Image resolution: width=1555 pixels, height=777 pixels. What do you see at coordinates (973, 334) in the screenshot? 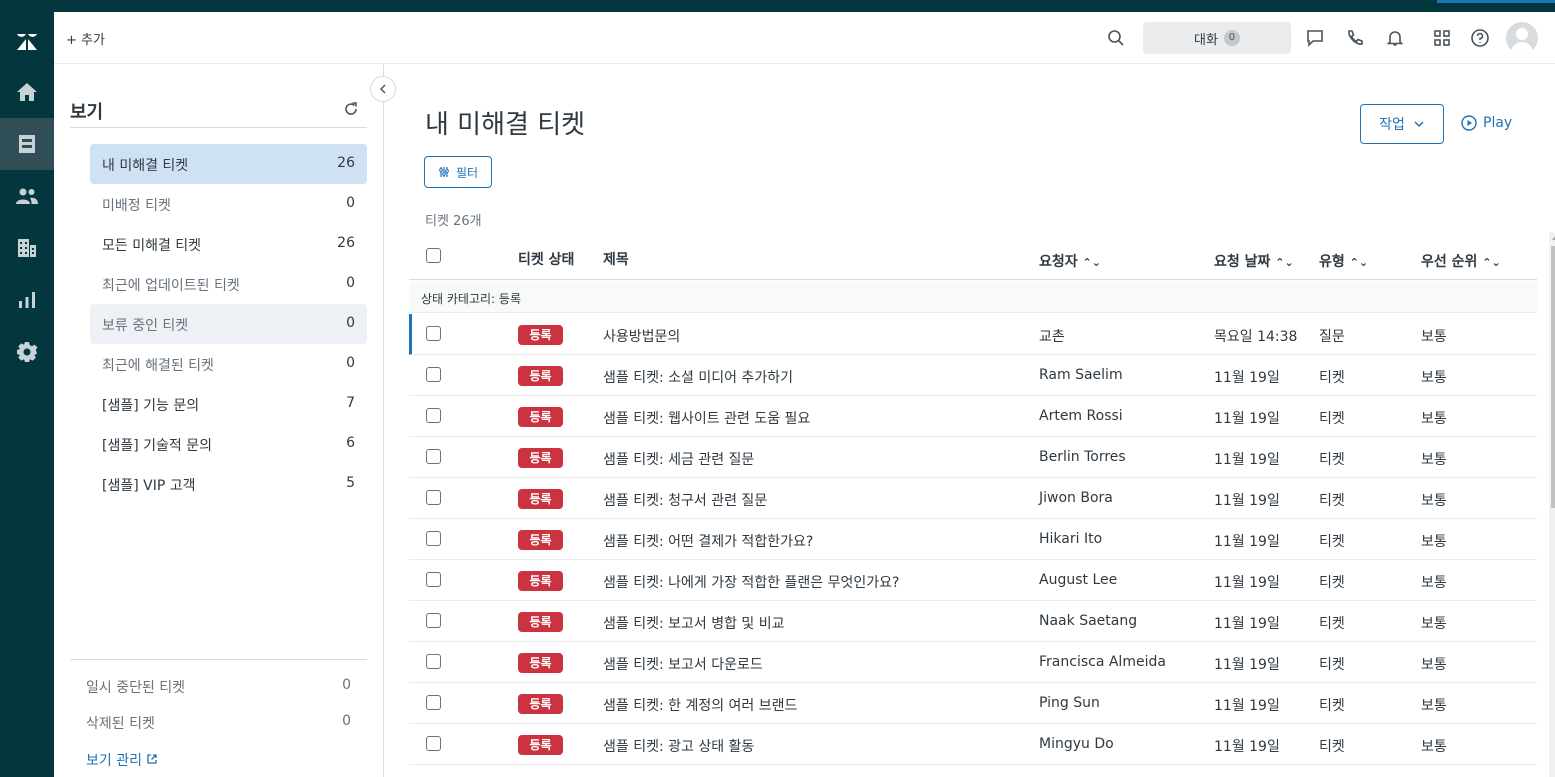
I see `table-row: 등록 사용방법문의 교촌 목요일 14:38 질문 보통` at bounding box center [973, 334].